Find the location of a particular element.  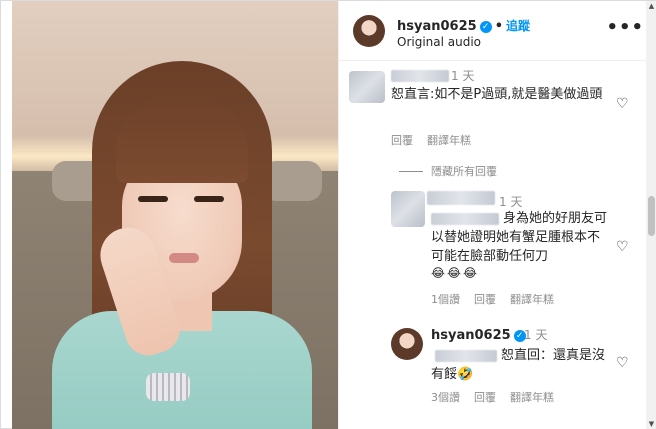

scroll-thumb is located at coordinates (651, 216).